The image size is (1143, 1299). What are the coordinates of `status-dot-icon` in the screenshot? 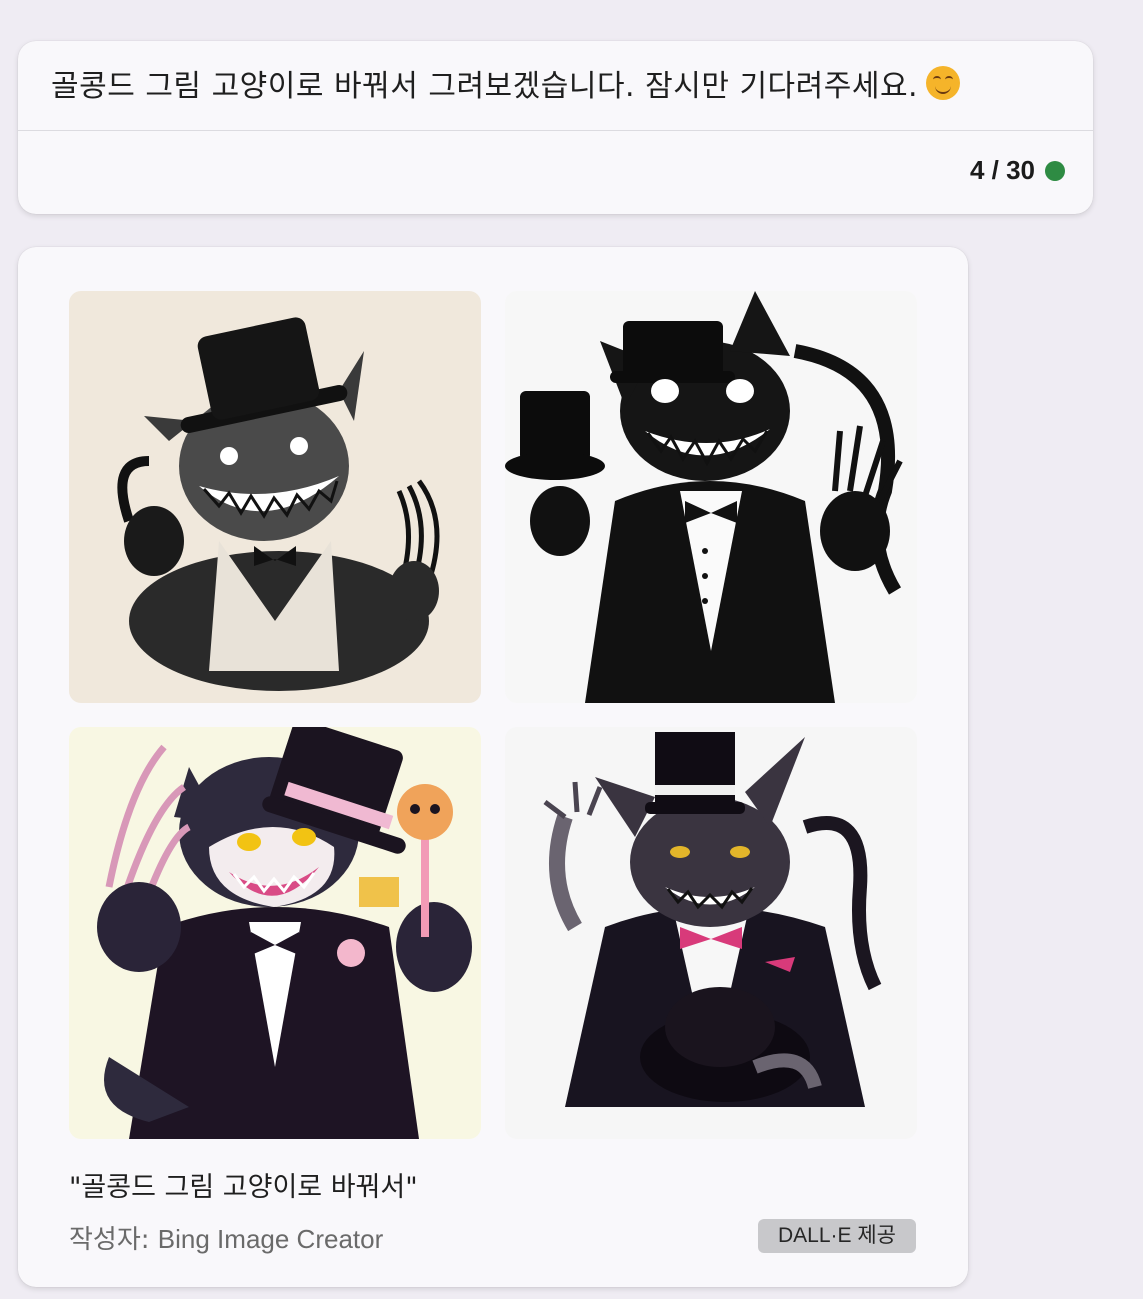 It's located at (1055, 170).